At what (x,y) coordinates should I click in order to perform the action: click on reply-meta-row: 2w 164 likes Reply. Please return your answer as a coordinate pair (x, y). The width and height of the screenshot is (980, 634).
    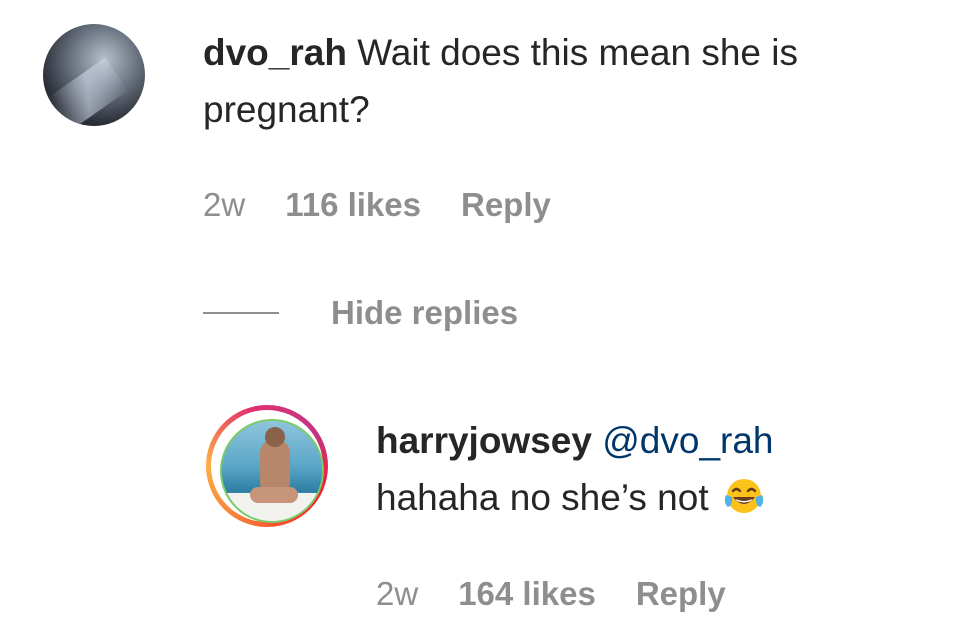
    Looking at the image, I should click on (571, 594).